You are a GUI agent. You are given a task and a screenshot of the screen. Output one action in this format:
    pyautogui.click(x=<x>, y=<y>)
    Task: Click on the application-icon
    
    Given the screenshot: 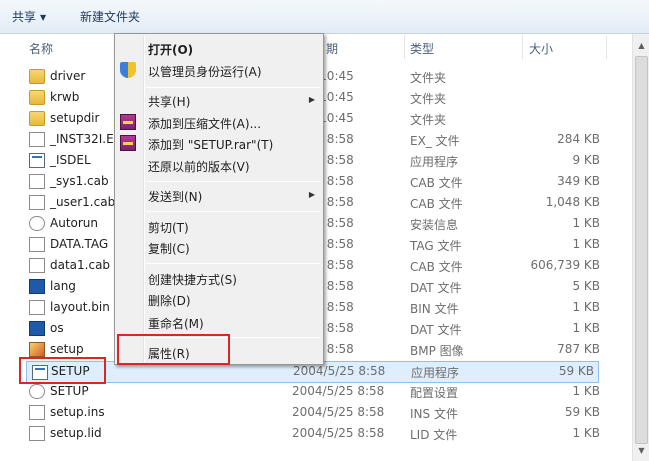 What is the action you would take?
    pyautogui.click(x=37, y=160)
    